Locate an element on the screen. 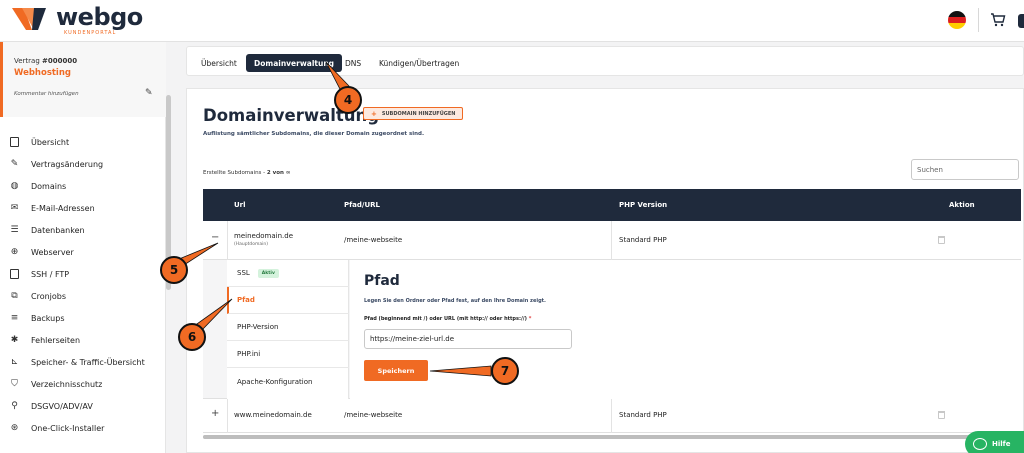  terminal-icon is located at coordinates (14, 274).